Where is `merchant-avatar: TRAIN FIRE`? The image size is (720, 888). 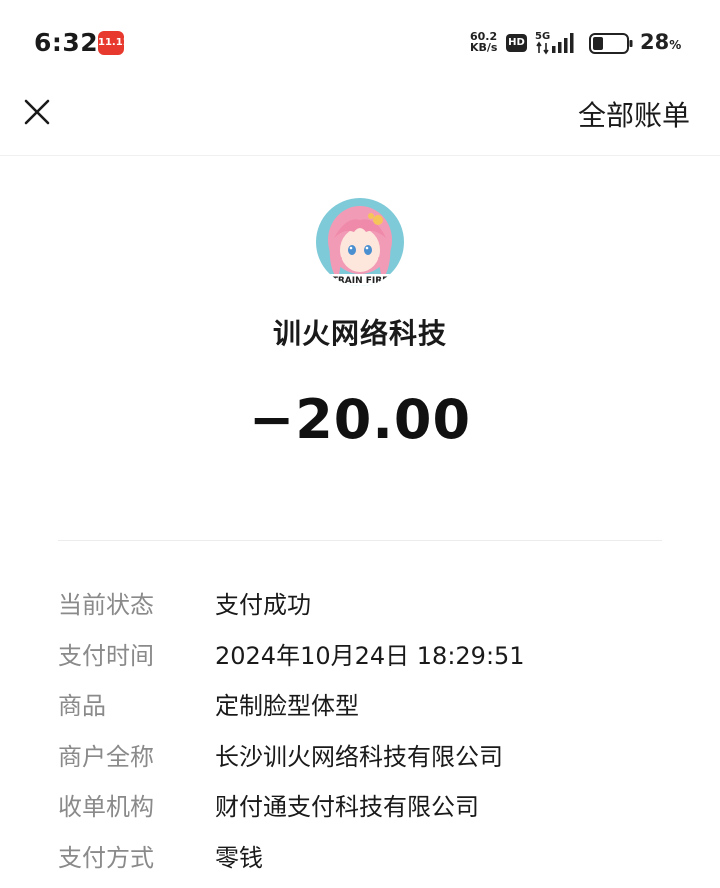 merchant-avatar: TRAIN FIRE is located at coordinates (360, 242).